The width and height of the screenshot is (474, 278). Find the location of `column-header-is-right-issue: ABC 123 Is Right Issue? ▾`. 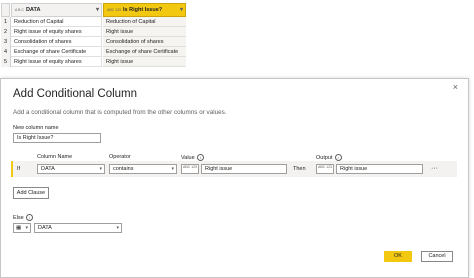

column-header-is-right-issue: ABC 123 Is Right Issue? ▾ is located at coordinates (144, 10).